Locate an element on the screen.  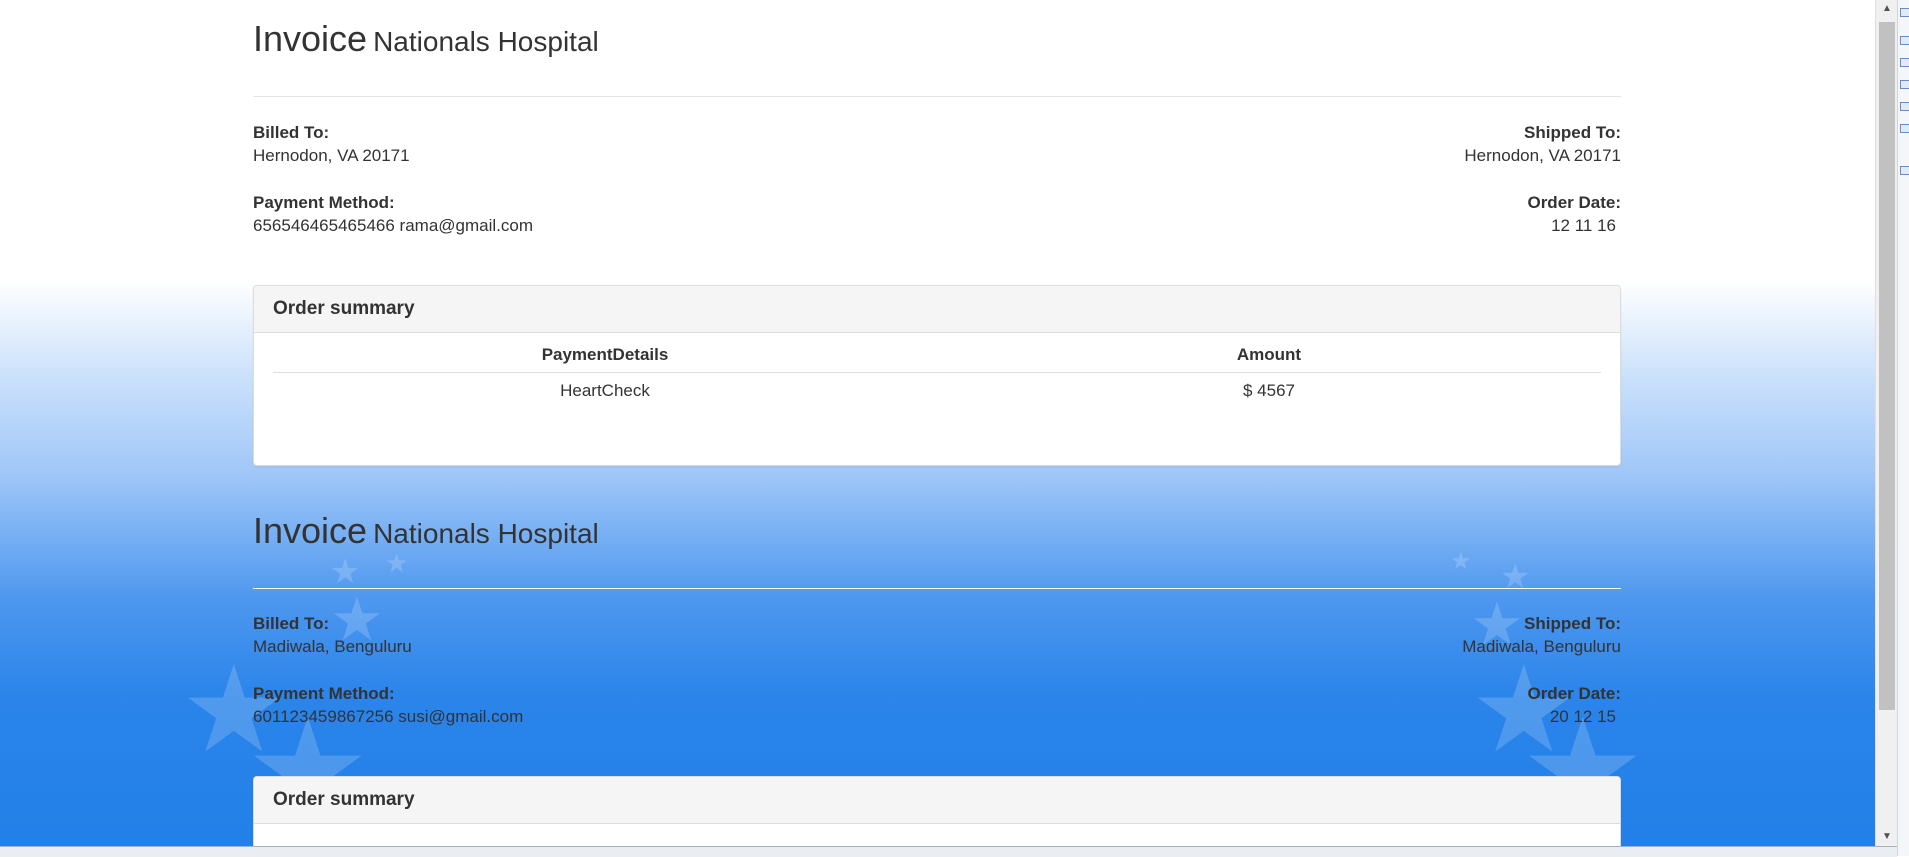
window-bottom-edge is located at coordinates (948, 851).